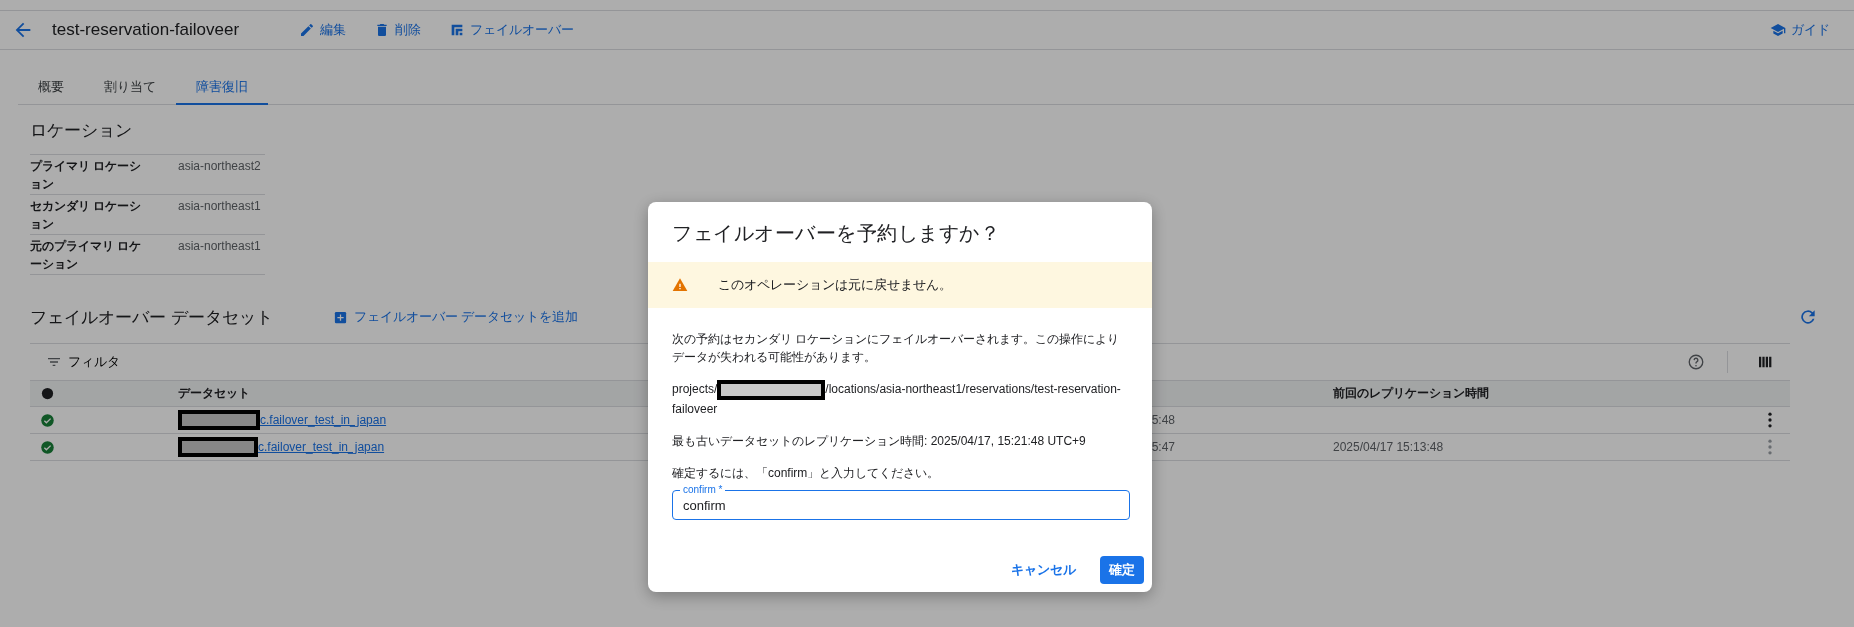 The height and width of the screenshot is (627, 1854). Describe the element at coordinates (1411, 393) in the screenshot. I see `column-header: 前回のレプリケーション時間` at that location.